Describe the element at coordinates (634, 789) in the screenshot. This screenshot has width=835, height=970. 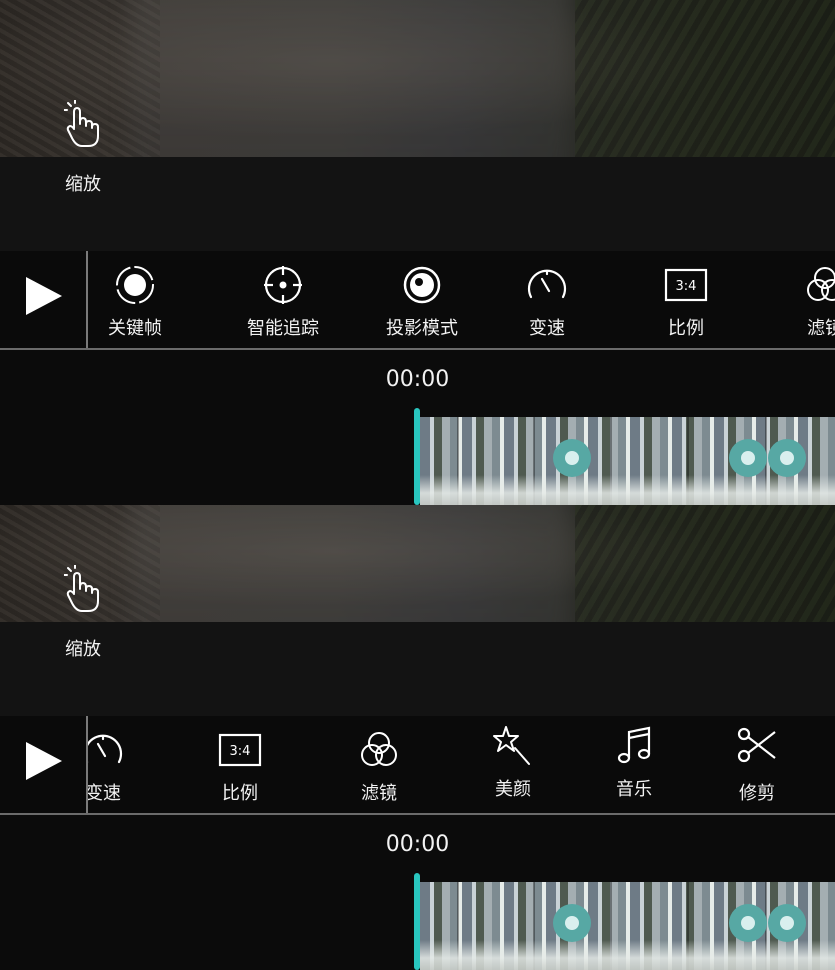
I see `tool-label: 音乐` at that location.